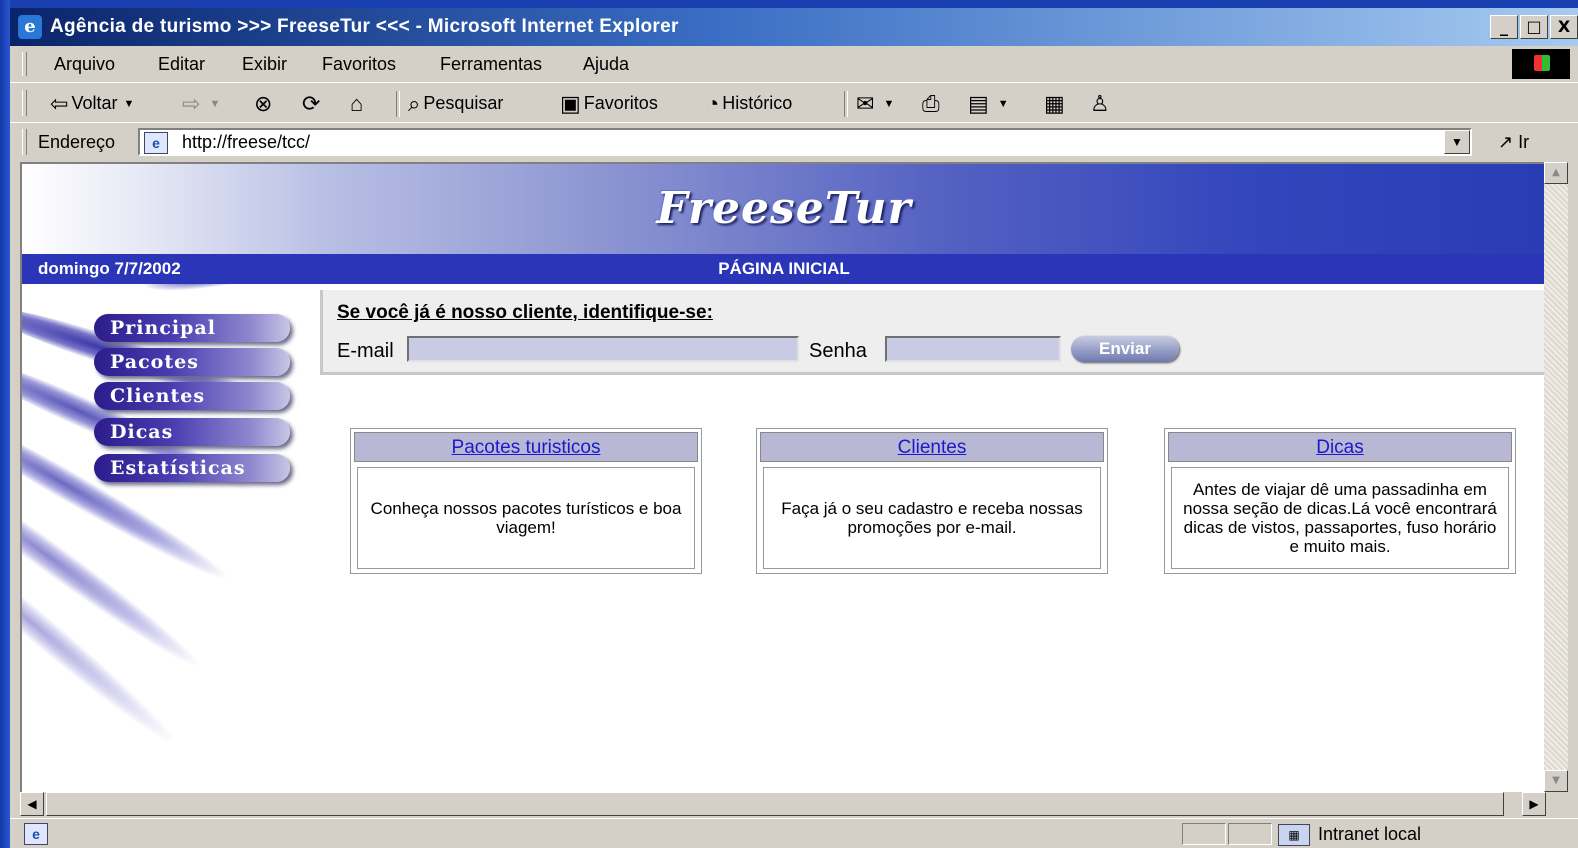  I want to click on menu-dicas: Dicas, so click(192, 432).